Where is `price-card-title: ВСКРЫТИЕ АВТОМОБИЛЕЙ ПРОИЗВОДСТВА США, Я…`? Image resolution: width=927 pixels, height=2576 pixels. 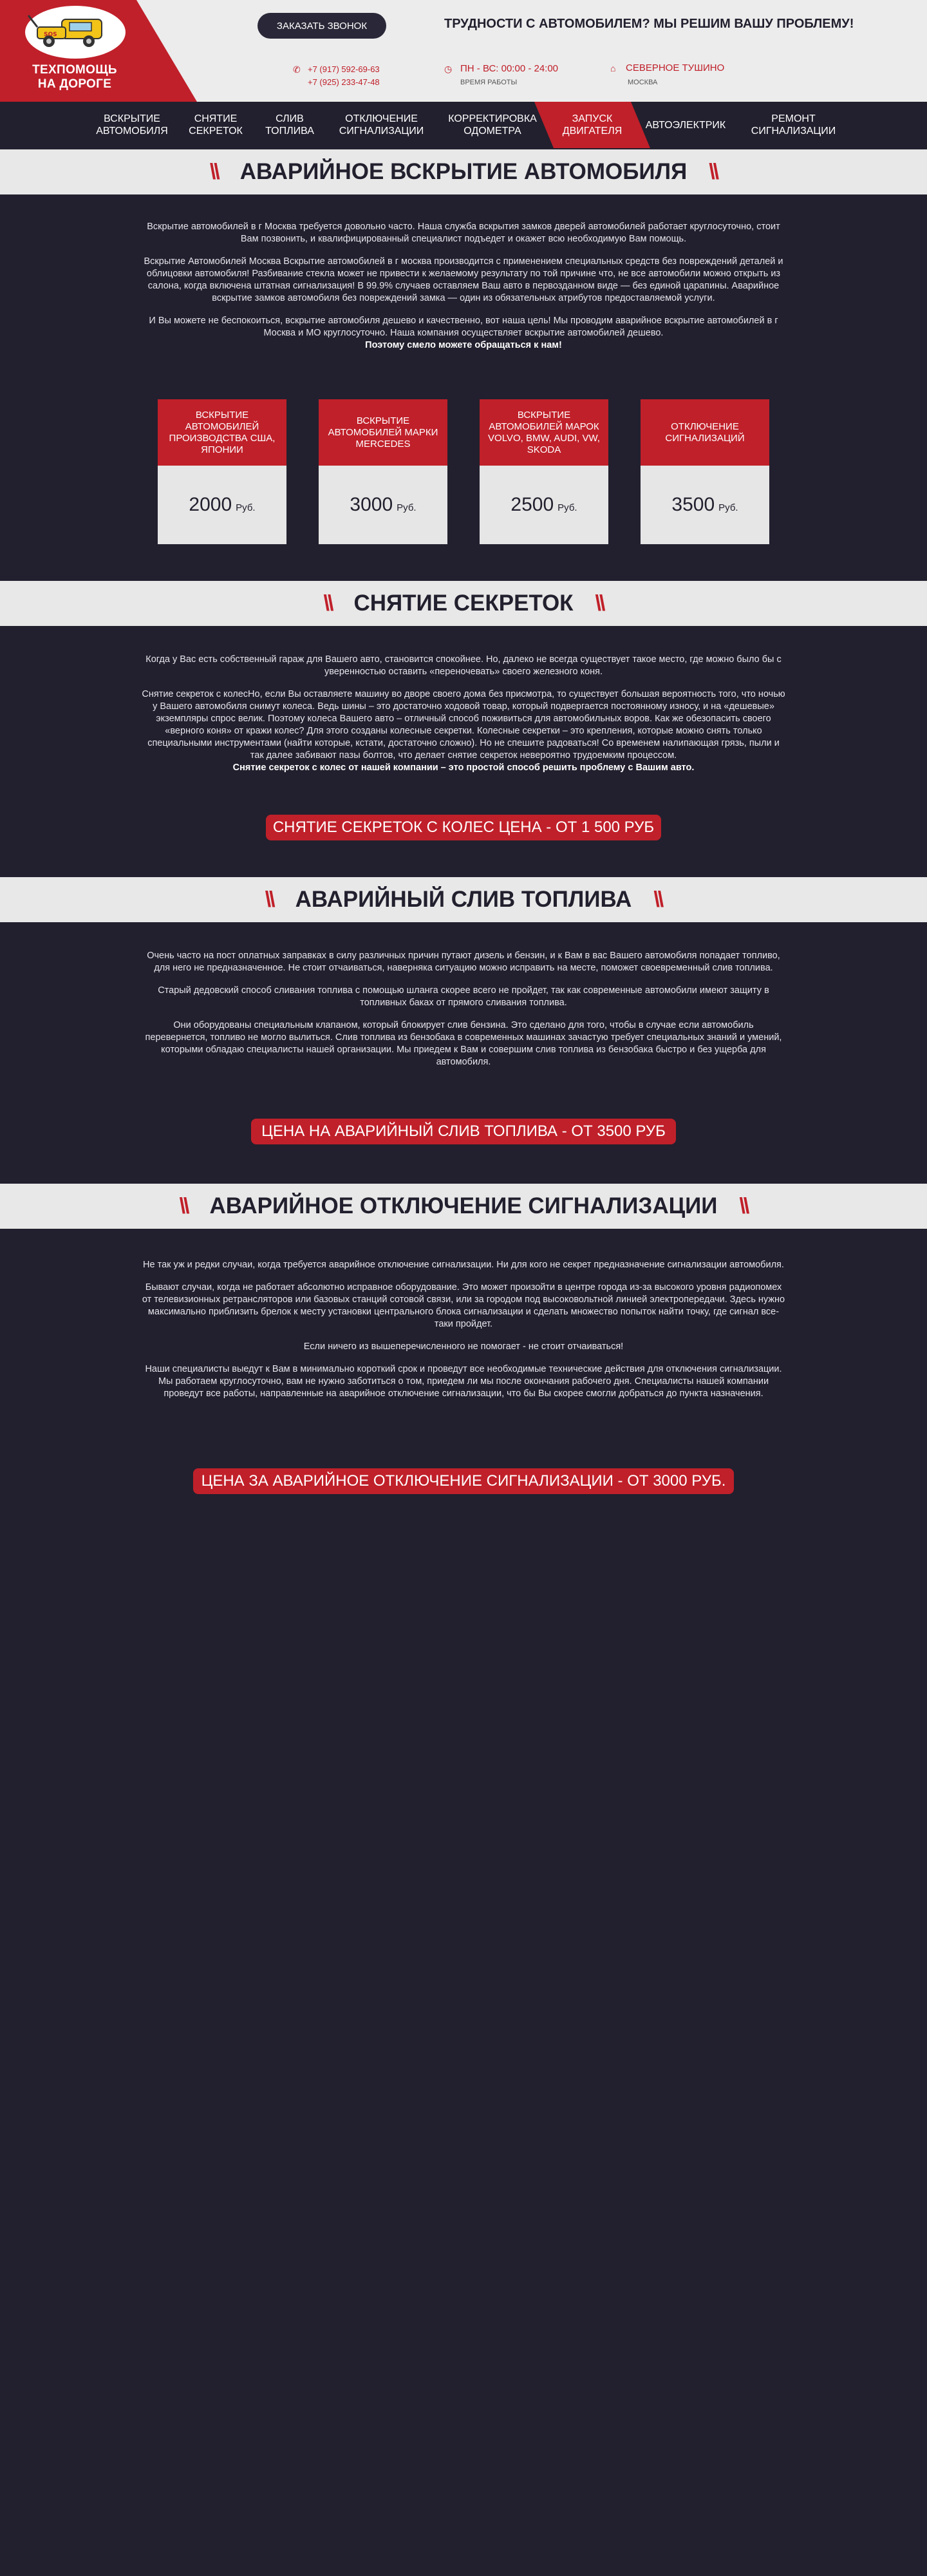
price-card-title: ВСКРЫТИЕ АВТОМОБИЛЕЙ ПРОИЗВОДСТВА США, Я… is located at coordinates (222, 432).